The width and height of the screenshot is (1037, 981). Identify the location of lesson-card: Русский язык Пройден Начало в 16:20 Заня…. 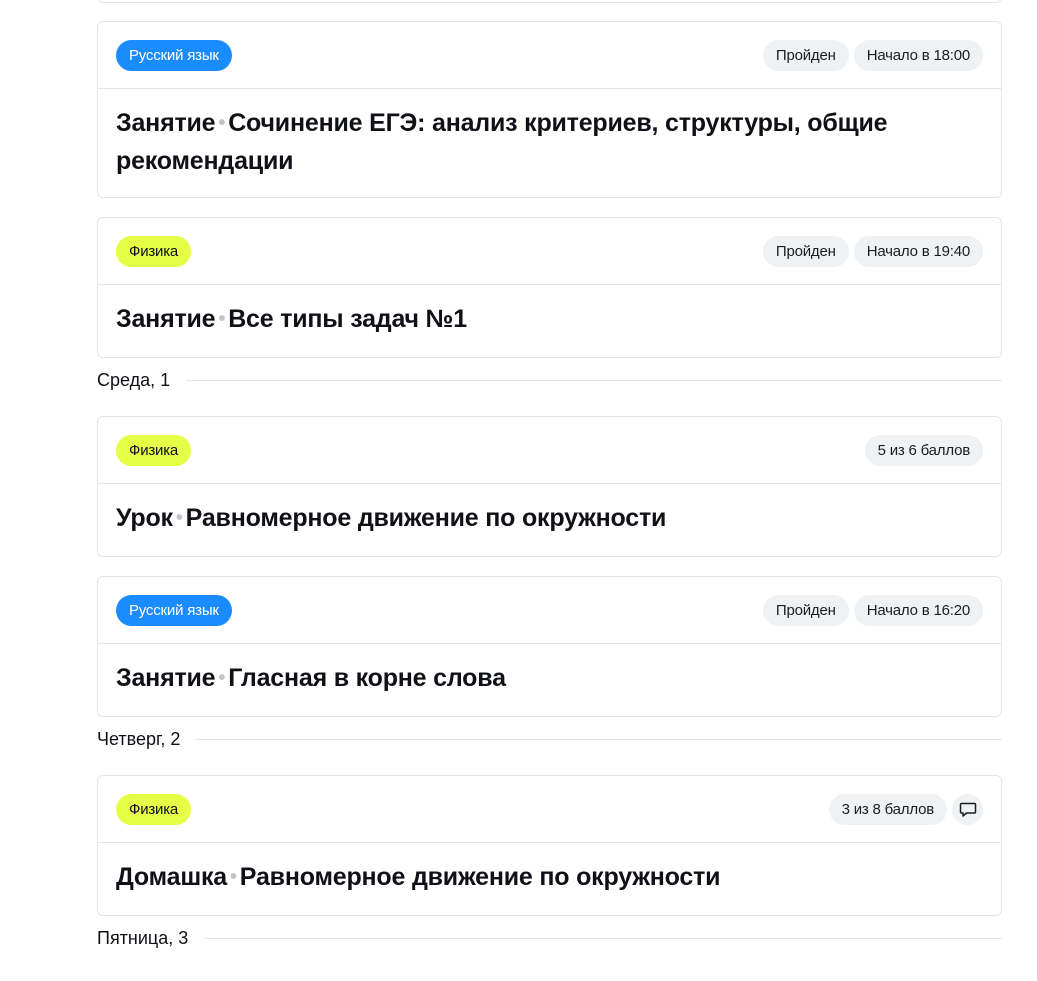
(549, 646).